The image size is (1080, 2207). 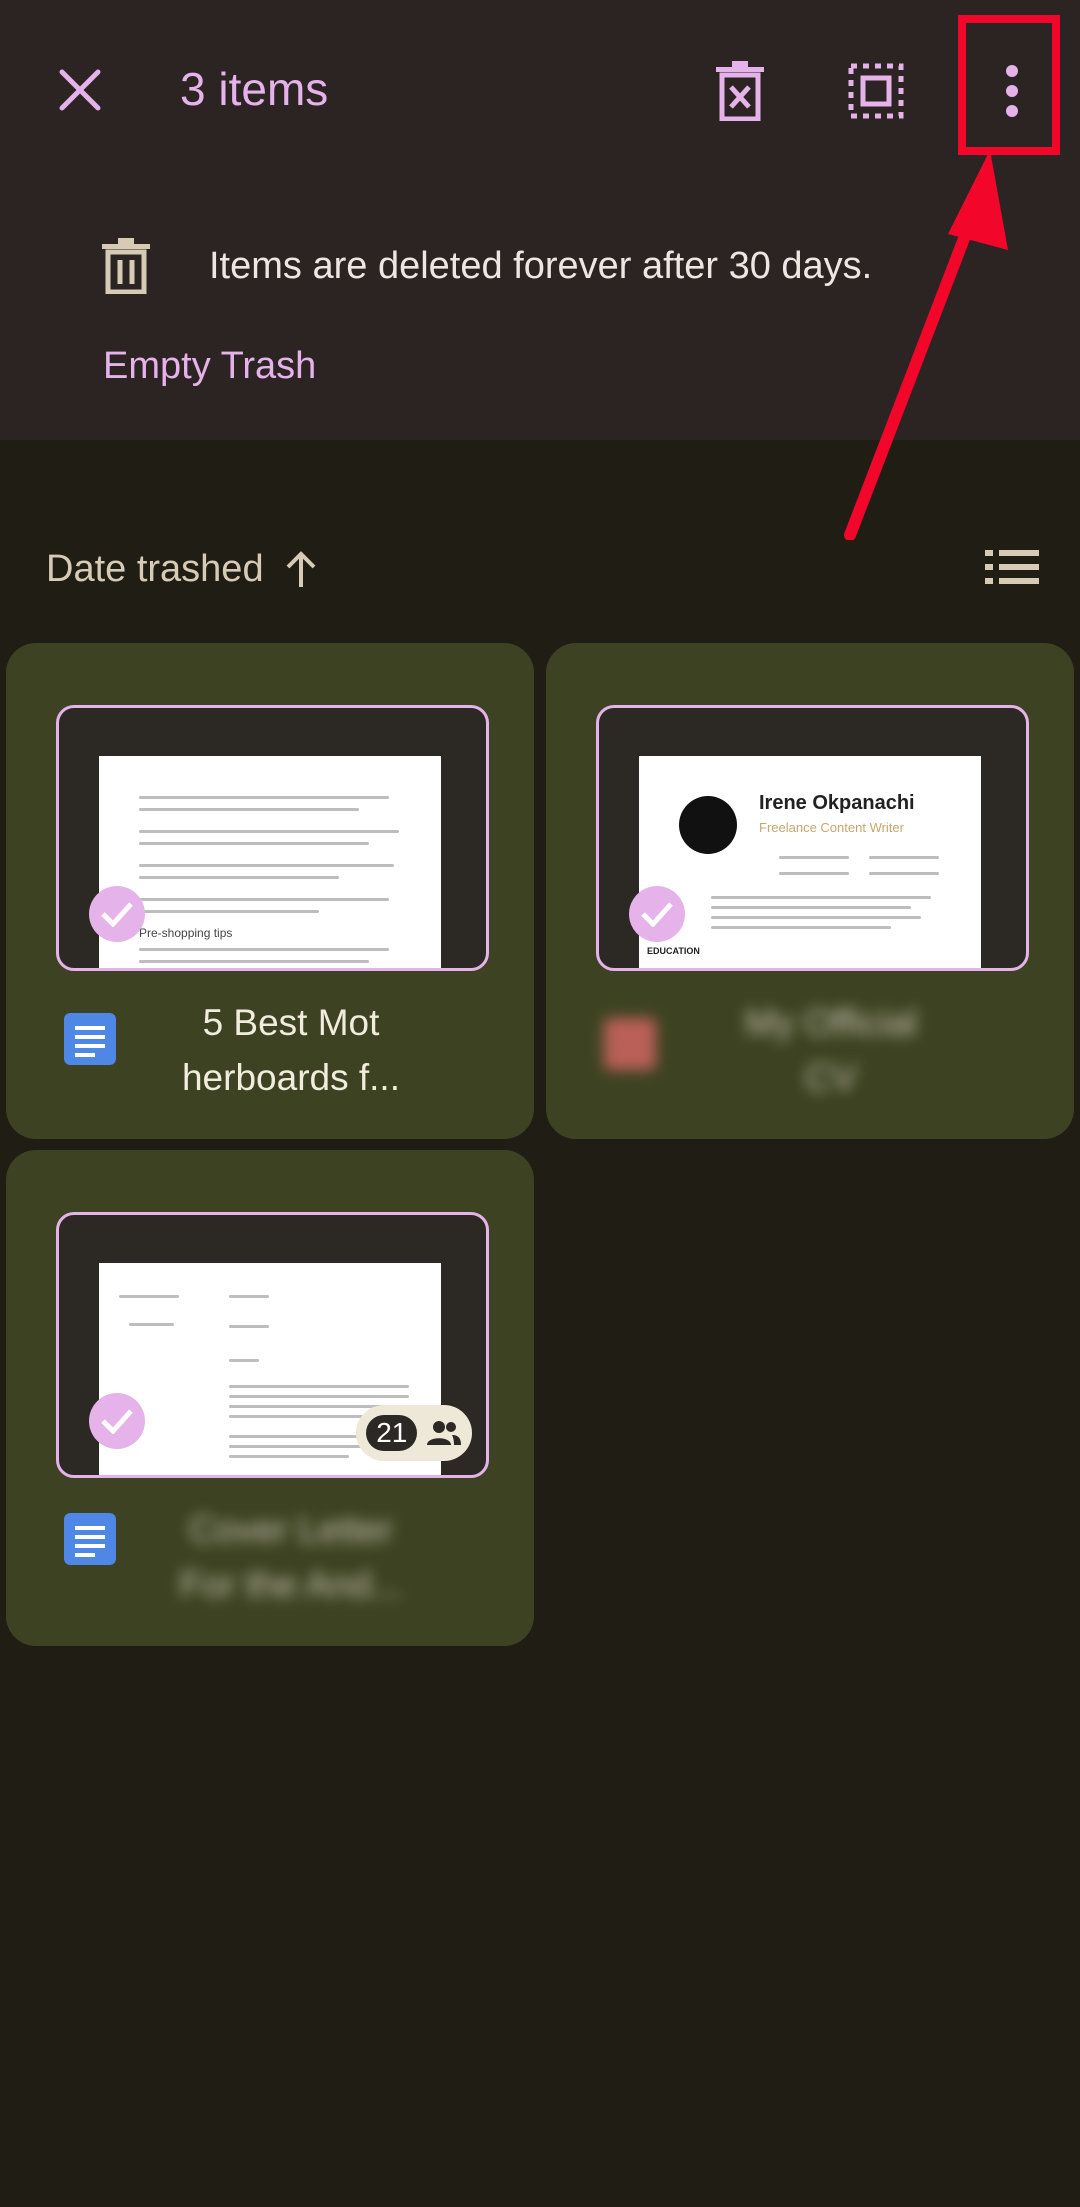 I want to click on shared-count: 21, so click(x=392, y=1433).